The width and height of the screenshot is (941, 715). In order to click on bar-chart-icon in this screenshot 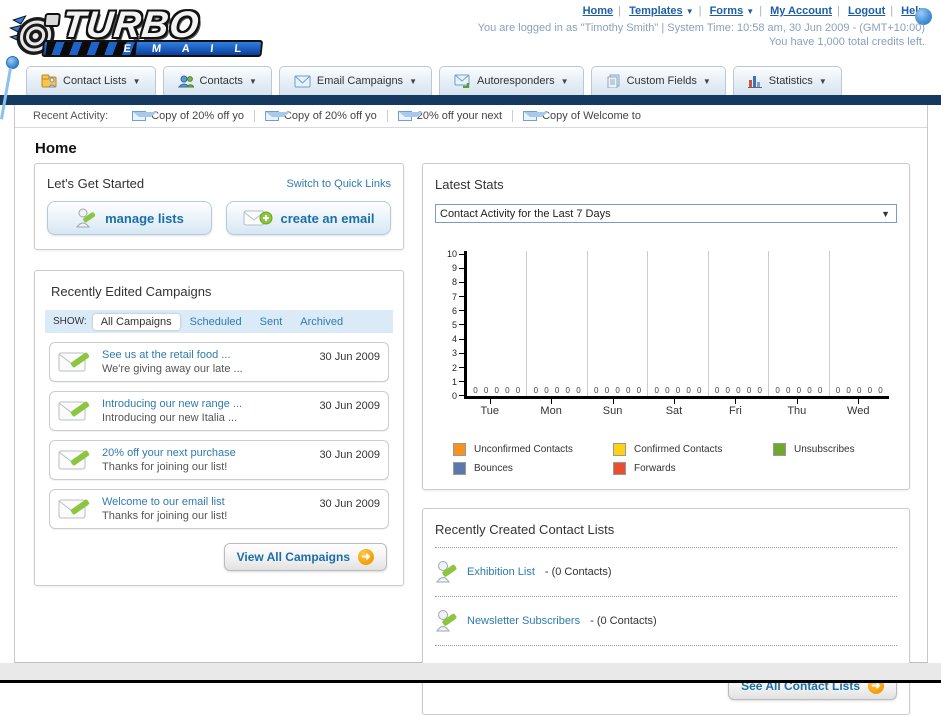, I will do `click(754, 82)`.